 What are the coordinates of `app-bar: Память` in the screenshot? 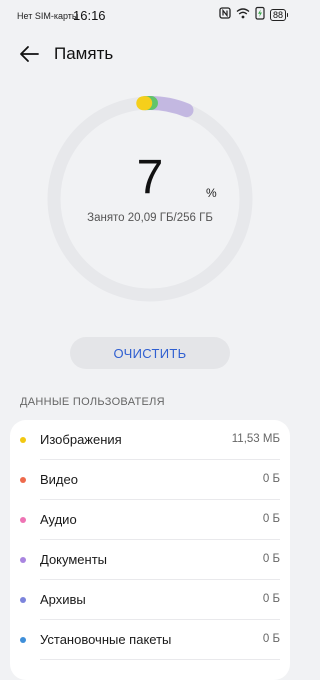 It's located at (150, 54).